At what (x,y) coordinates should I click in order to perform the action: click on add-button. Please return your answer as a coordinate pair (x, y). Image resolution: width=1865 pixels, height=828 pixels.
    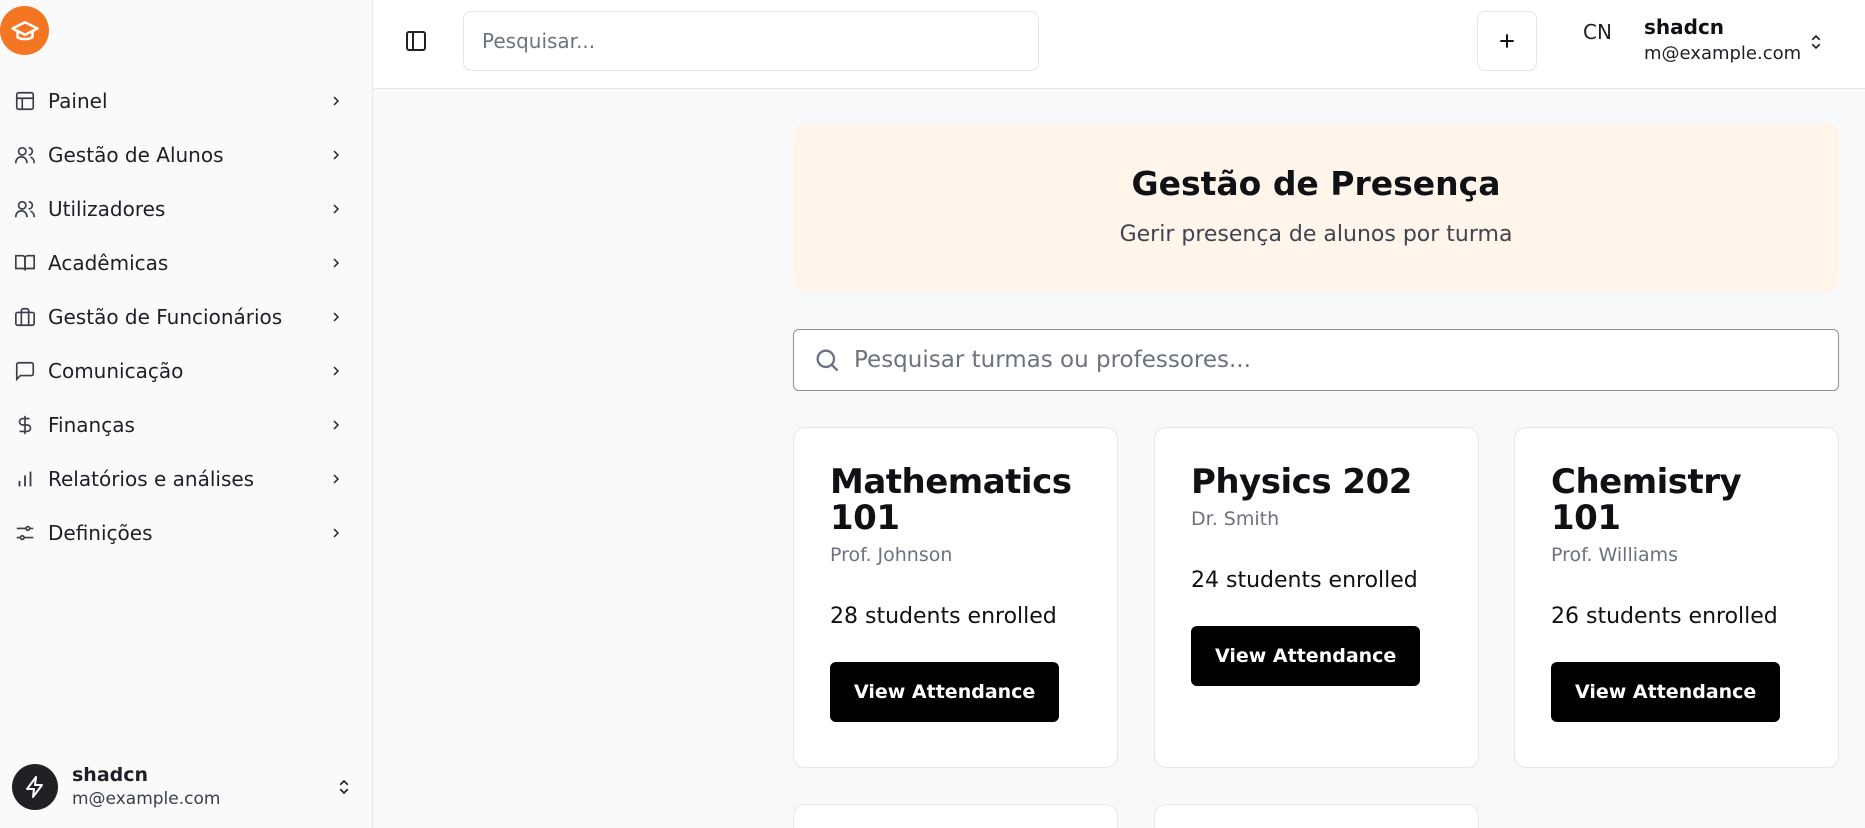
    Looking at the image, I should click on (1507, 41).